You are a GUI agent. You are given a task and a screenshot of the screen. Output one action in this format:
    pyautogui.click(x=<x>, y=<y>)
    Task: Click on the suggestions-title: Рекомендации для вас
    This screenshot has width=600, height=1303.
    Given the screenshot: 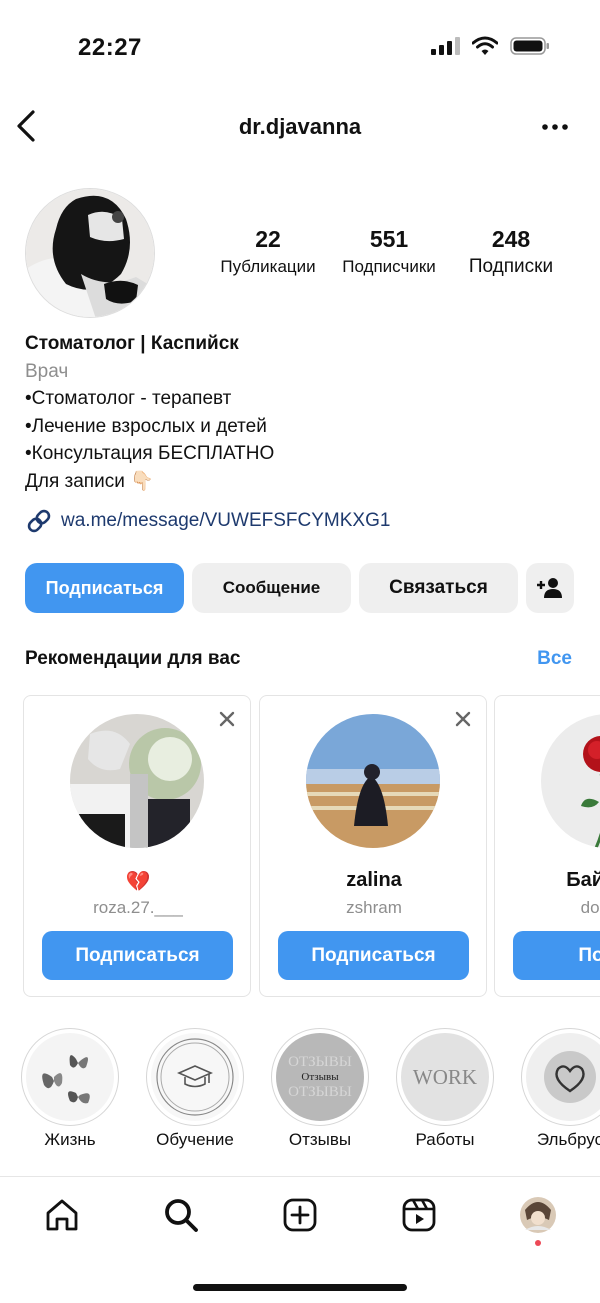 What is the action you would take?
    pyautogui.click(x=133, y=658)
    